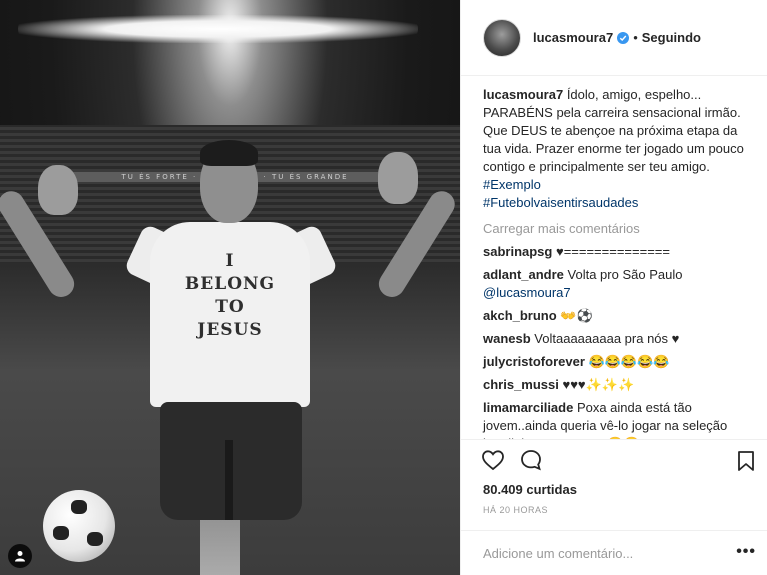 The height and width of the screenshot is (575, 767). What do you see at coordinates (512, 462) in the screenshot?
I see `action-buttons` at bounding box center [512, 462].